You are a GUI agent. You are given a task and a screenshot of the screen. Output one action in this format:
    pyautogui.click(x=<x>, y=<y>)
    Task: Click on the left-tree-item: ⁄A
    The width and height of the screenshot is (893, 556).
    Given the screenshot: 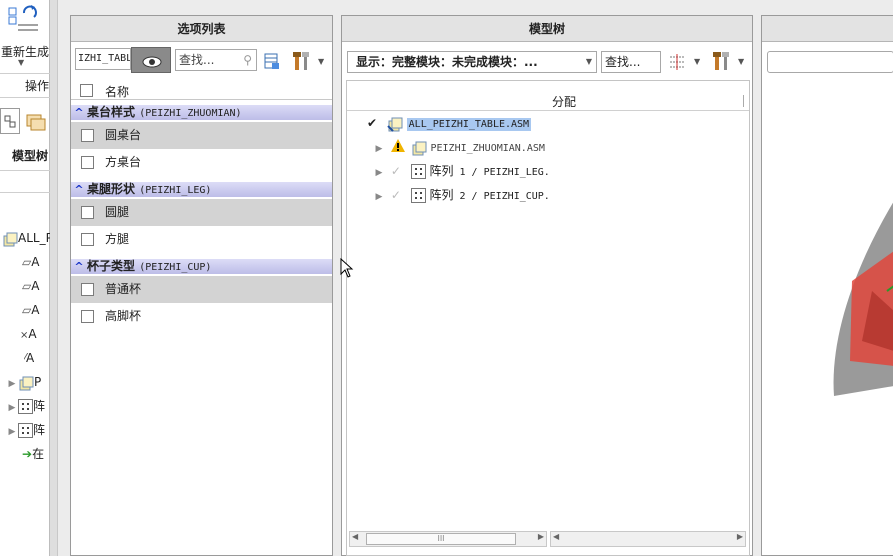 What is the action you would take?
    pyautogui.click(x=37, y=358)
    